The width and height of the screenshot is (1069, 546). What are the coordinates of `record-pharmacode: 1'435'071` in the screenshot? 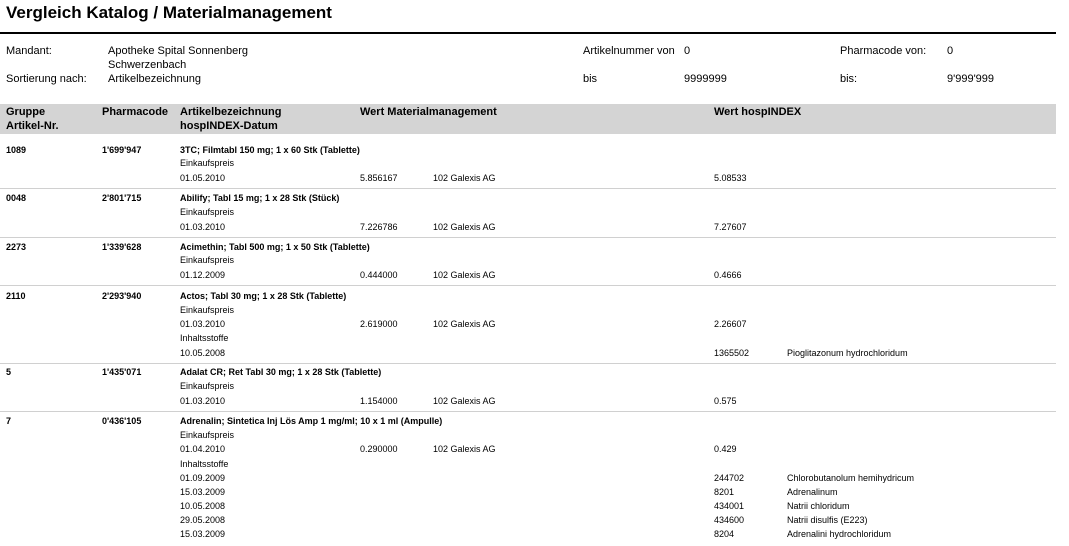 It's located at (122, 372).